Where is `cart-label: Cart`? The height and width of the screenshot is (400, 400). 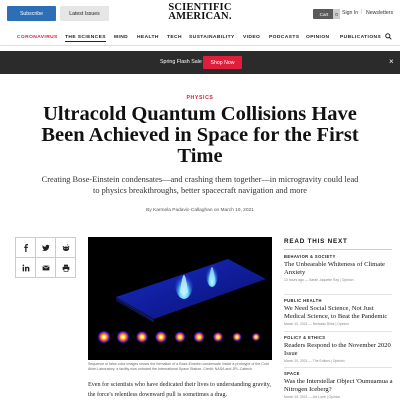
cart-label: Cart is located at coordinates (324, 14).